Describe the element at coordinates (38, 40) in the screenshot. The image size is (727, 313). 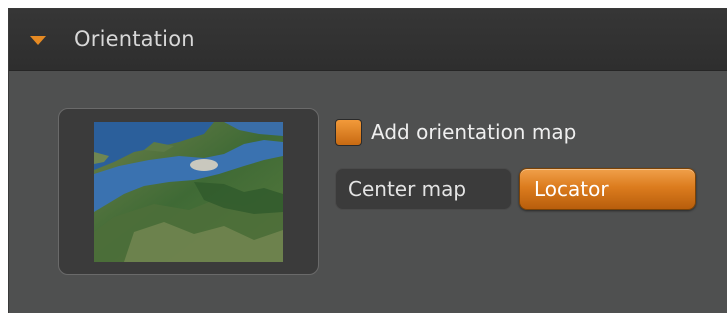
I see `triangle-down-icon` at that location.